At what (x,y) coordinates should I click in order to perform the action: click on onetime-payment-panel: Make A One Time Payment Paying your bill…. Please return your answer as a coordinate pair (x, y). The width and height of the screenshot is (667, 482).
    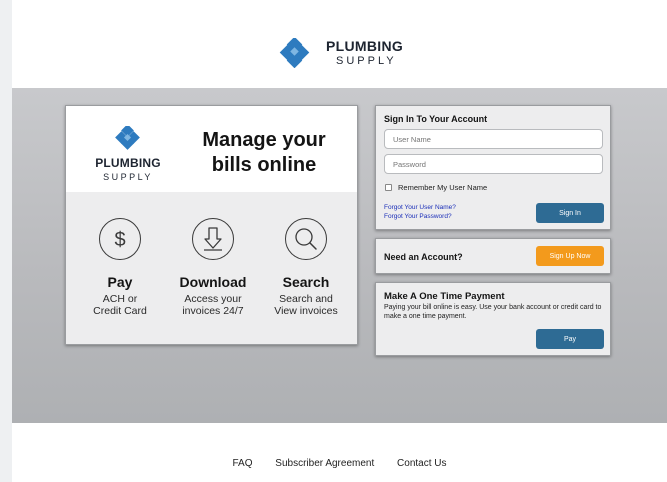
    Looking at the image, I should click on (493, 319).